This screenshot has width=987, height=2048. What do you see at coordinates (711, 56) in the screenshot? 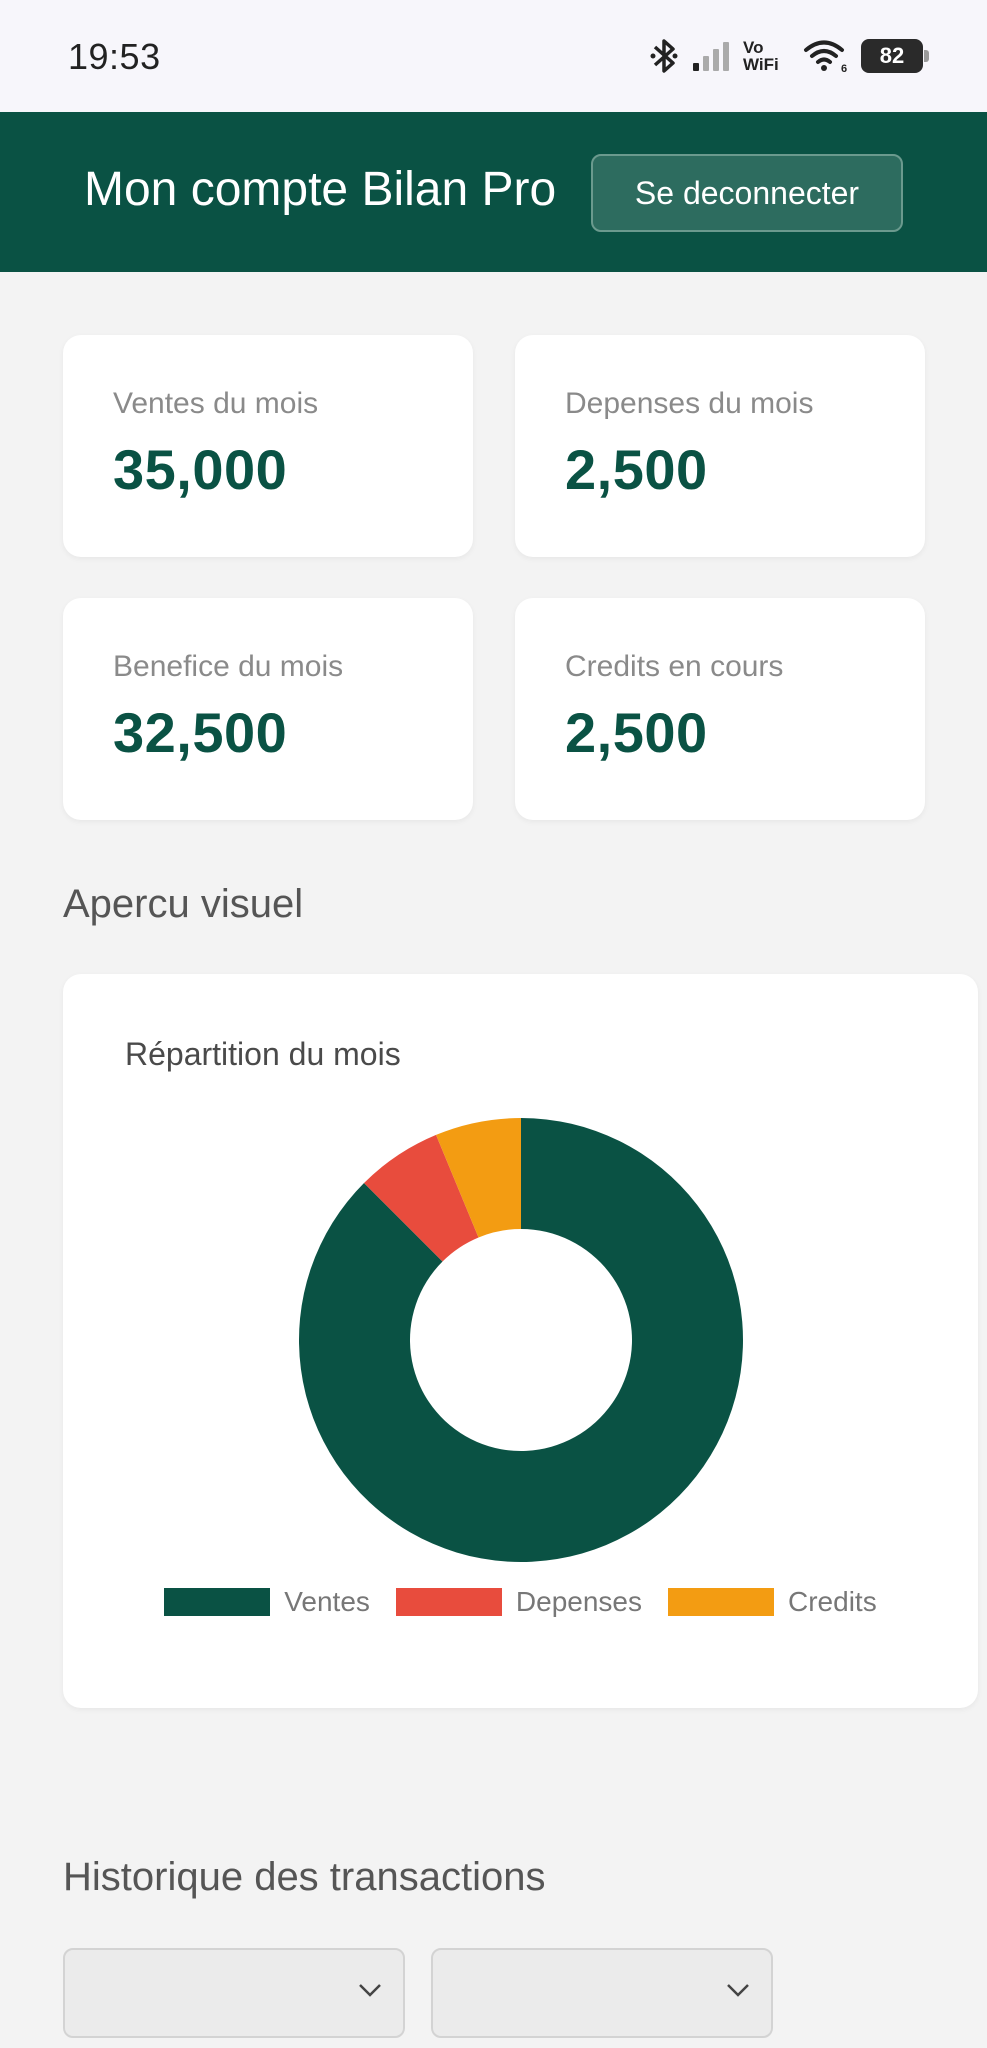
I see `signal-icon` at bounding box center [711, 56].